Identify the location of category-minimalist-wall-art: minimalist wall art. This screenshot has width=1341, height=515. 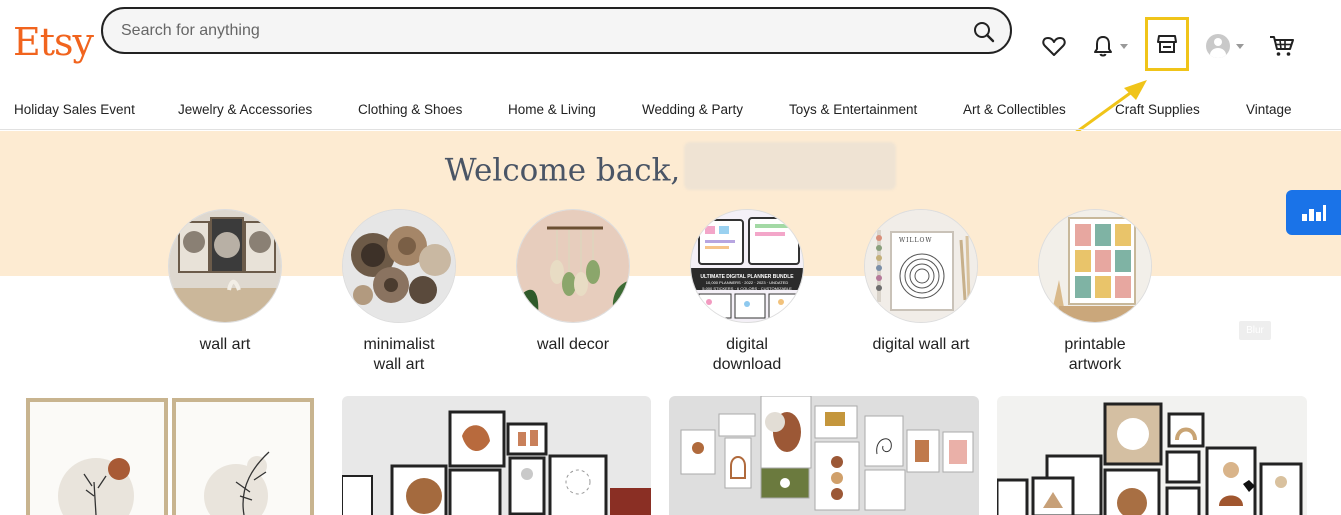
(399, 292).